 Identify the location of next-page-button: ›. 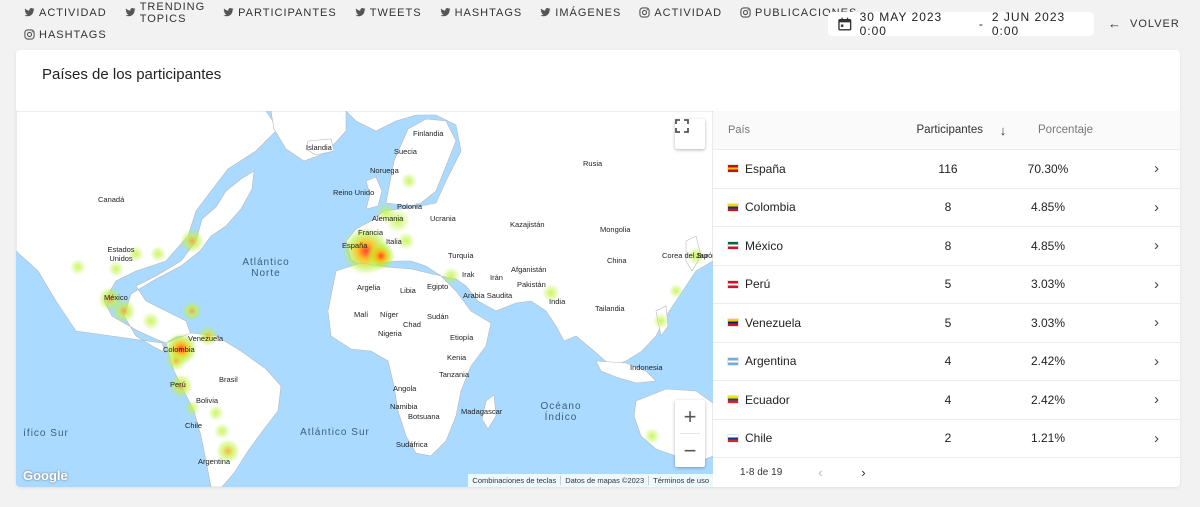
(882, 472).